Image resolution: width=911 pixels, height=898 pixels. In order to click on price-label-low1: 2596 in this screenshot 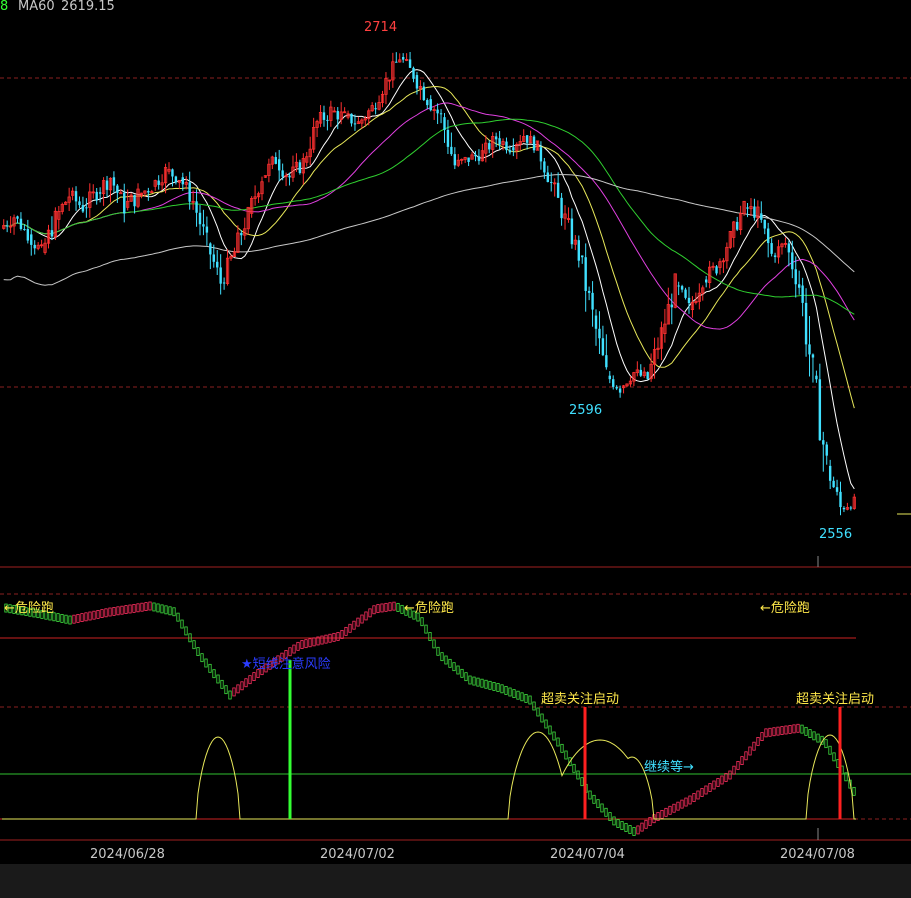, I will do `click(585, 410)`.